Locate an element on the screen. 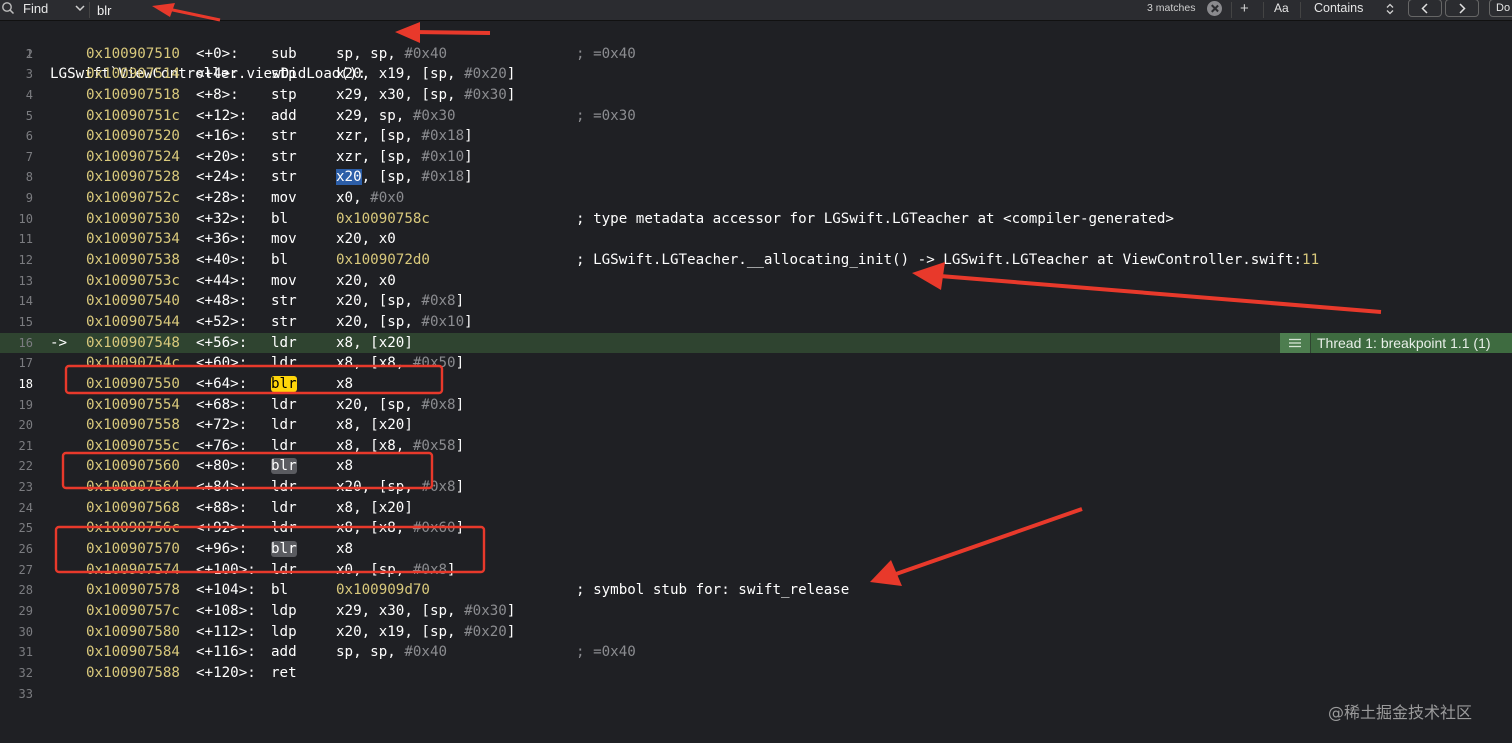  line-number: 20 is located at coordinates (18, 425).